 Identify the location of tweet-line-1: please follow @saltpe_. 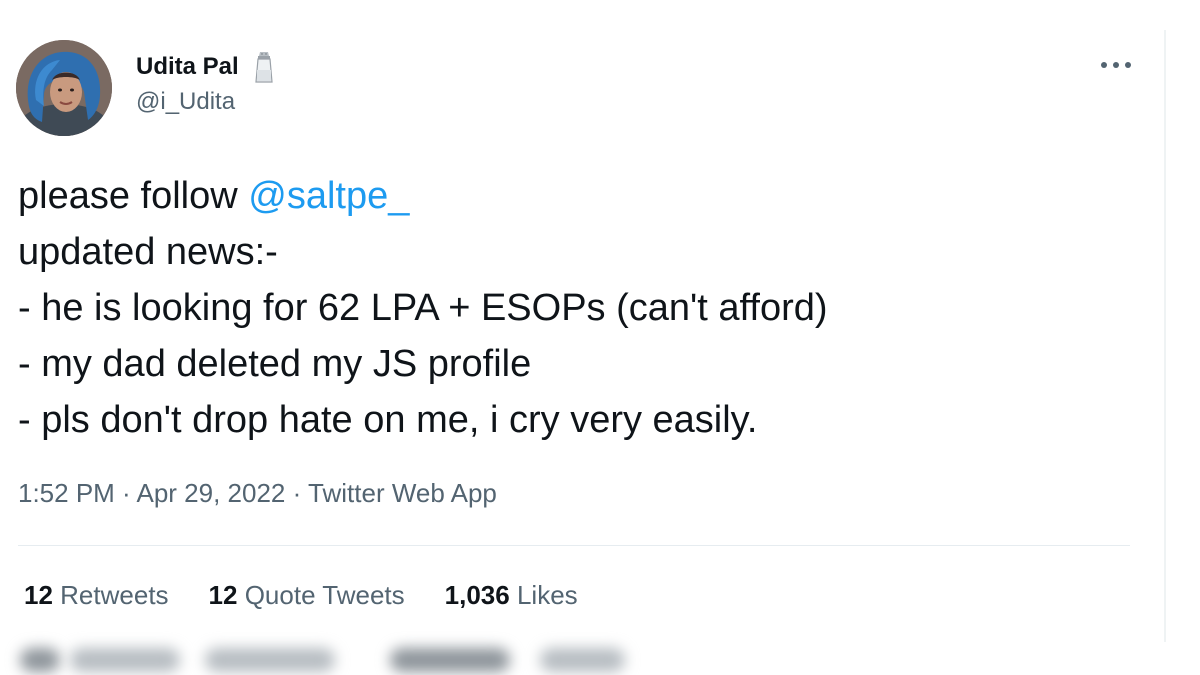
(578, 196).